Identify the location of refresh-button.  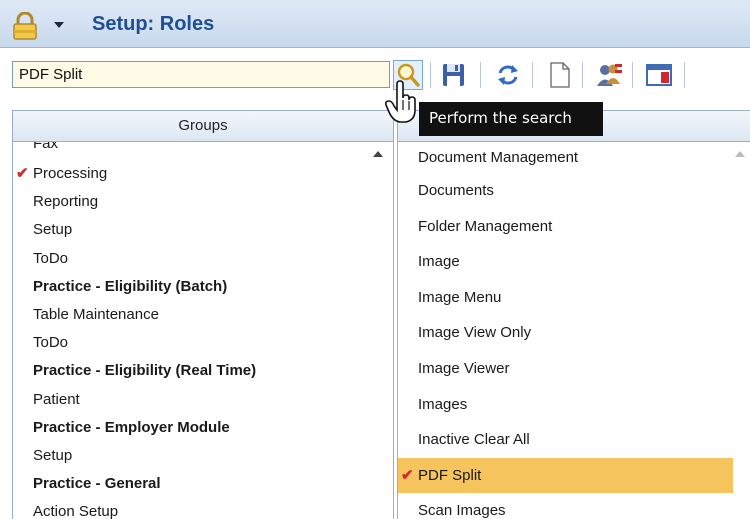
(507, 75).